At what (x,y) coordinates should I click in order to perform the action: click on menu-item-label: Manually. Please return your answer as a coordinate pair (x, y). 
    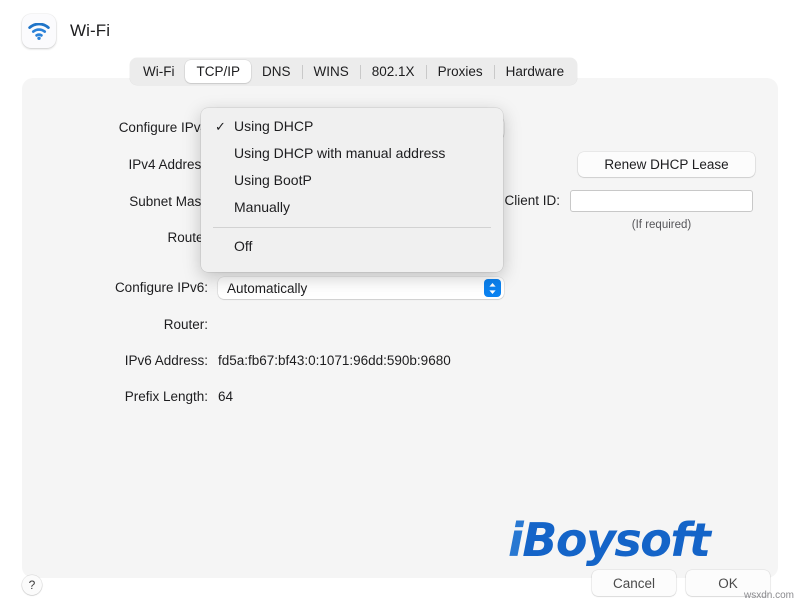
    Looking at the image, I should click on (262, 207).